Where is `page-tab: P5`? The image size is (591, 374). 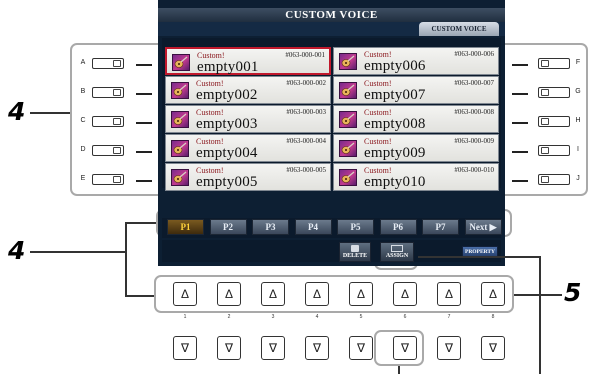 page-tab: P5 is located at coordinates (355, 227).